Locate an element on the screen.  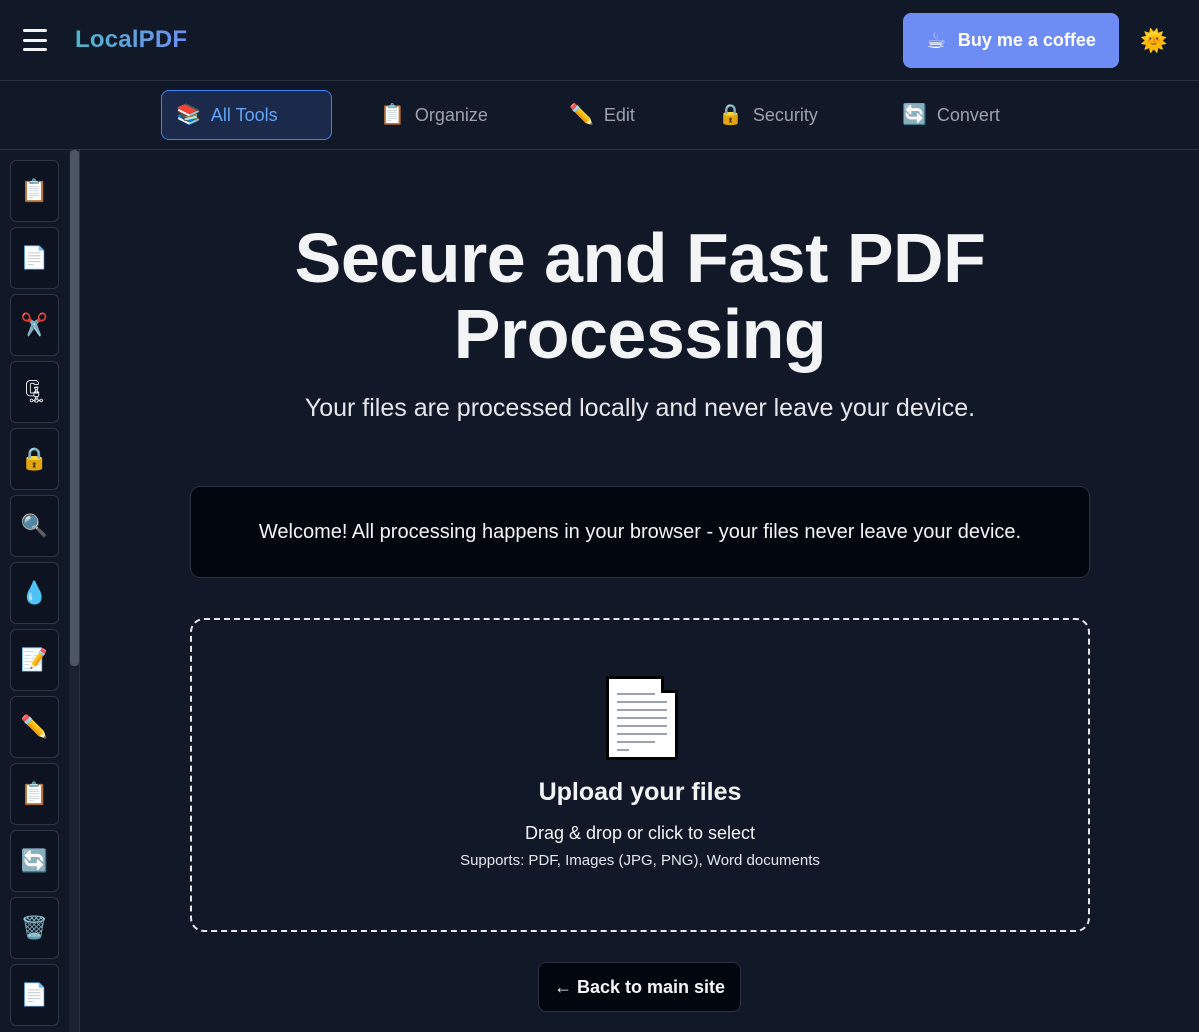
sidebar-tool-organize: 📋 is located at coordinates (34, 794).